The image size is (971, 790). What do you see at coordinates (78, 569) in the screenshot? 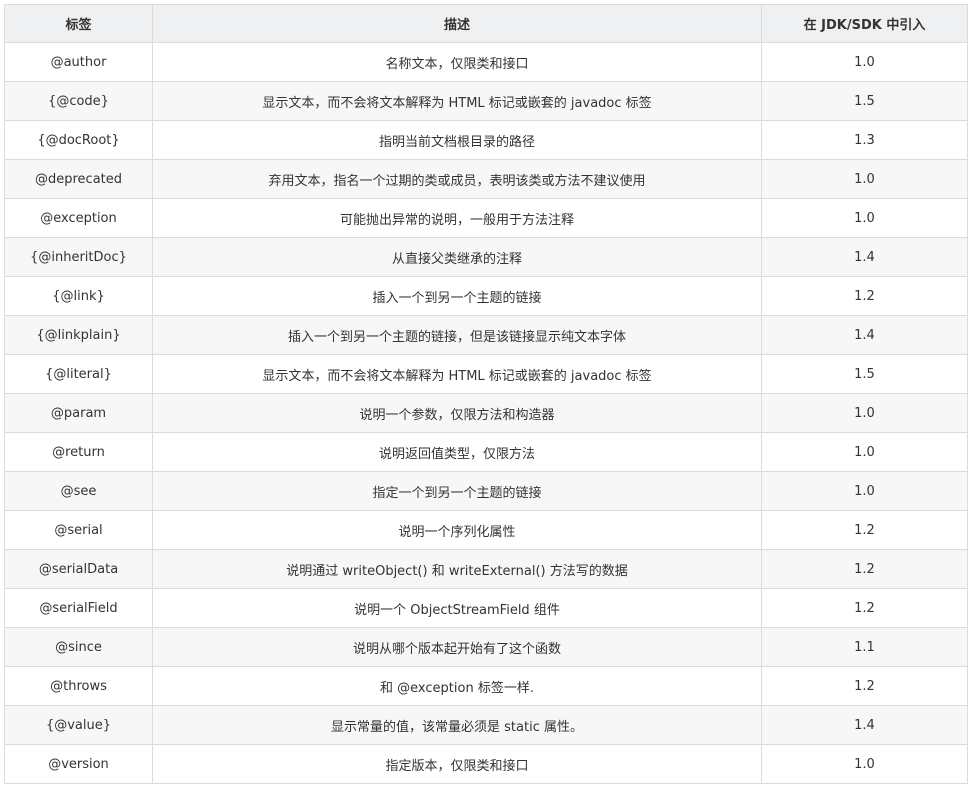
I see `cell-tag: @serialData` at bounding box center [78, 569].